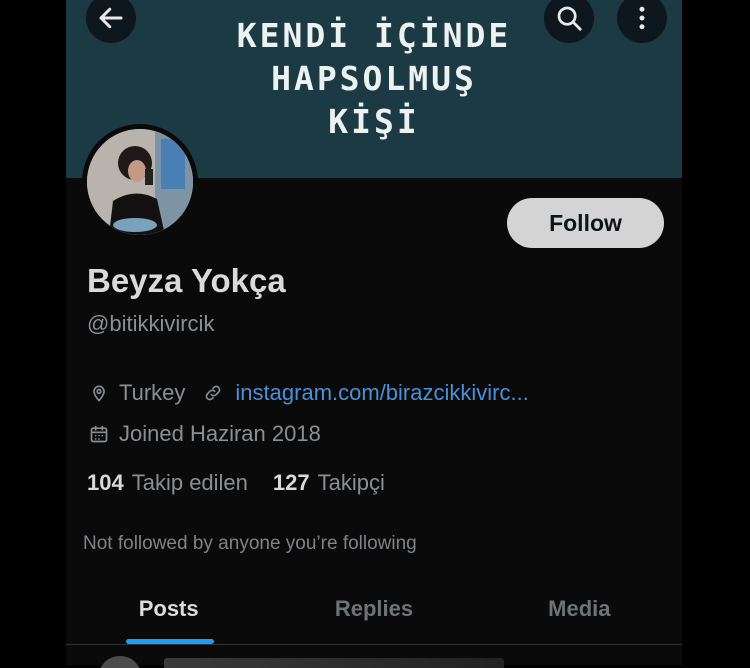 The image size is (750, 668). What do you see at coordinates (334, 663) in the screenshot?
I see `post-header-text` at bounding box center [334, 663].